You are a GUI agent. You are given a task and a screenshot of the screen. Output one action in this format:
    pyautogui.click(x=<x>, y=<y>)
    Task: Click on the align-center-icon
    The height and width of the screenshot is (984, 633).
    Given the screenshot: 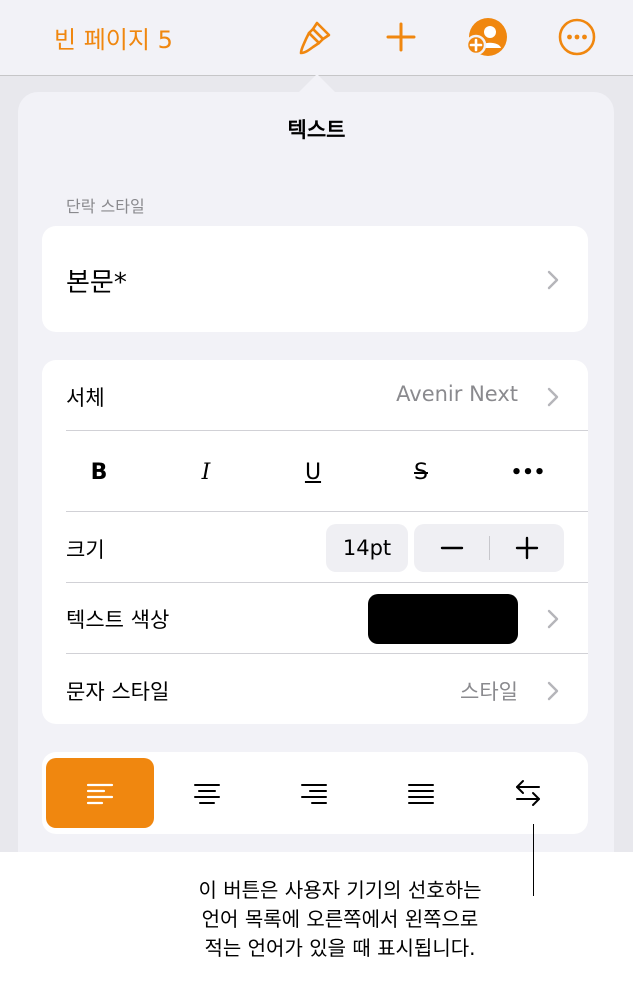 What is the action you would take?
    pyautogui.click(x=207, y=794)
    